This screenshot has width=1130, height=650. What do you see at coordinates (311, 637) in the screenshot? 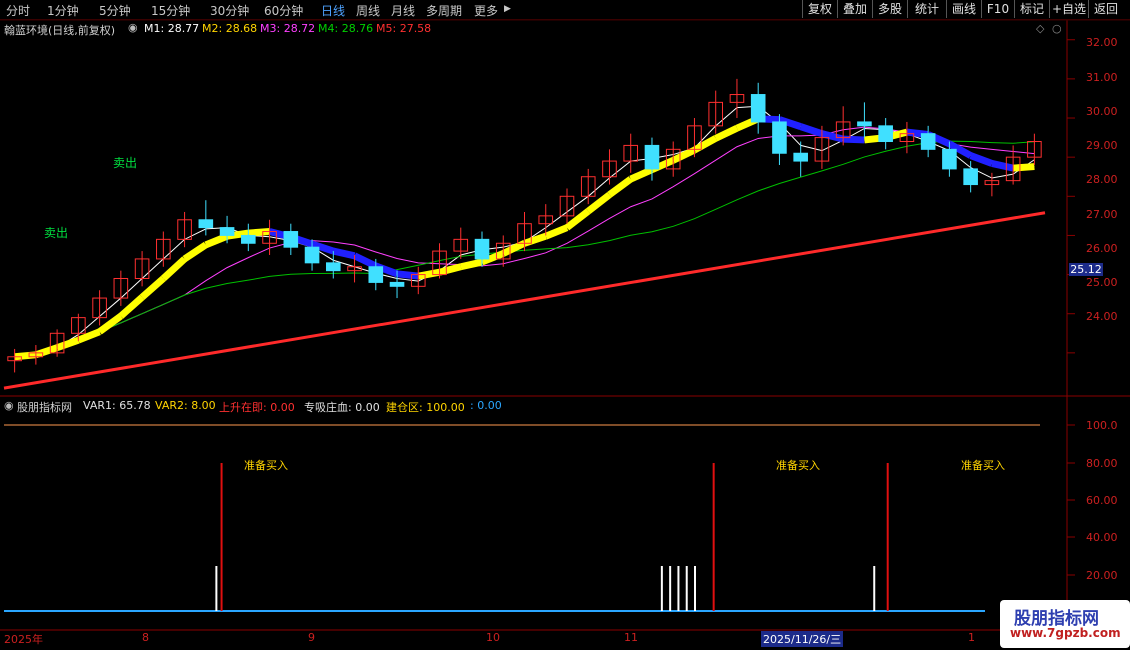
I see `x-tick: 9` at bounding box center [311, 637].